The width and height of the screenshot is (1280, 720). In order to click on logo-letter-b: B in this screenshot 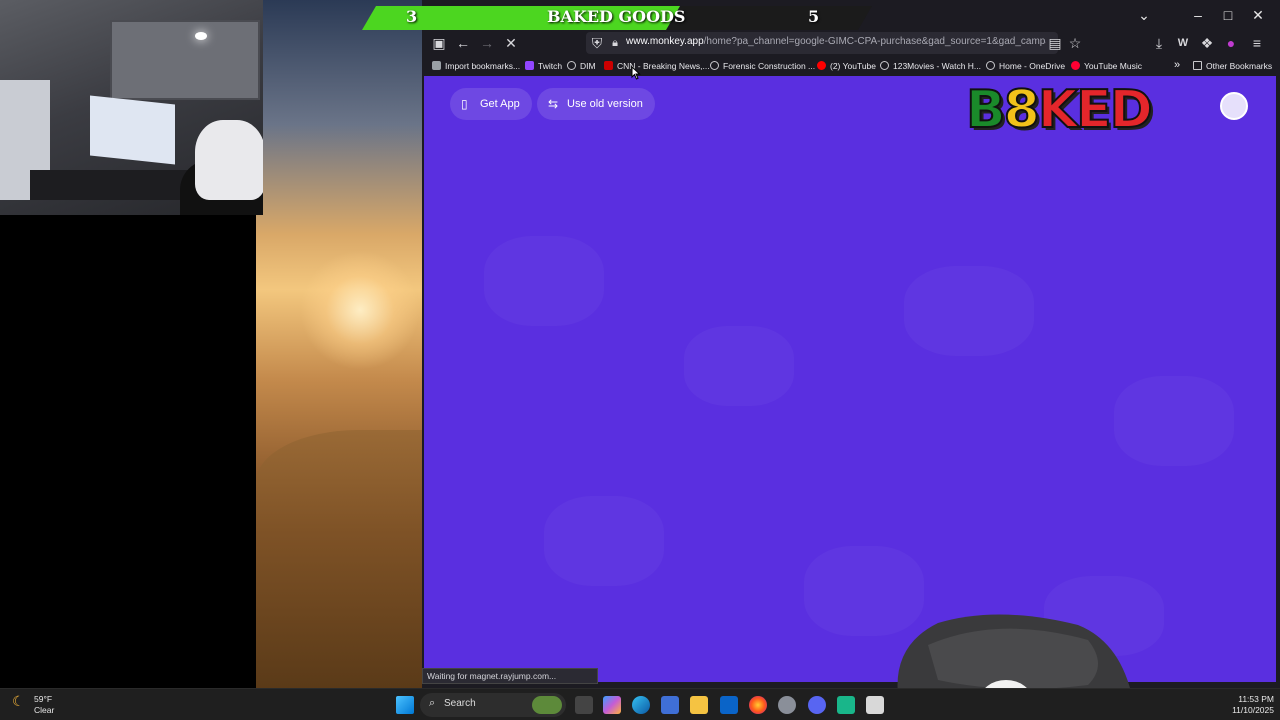, I will do `click(986, 110)`.